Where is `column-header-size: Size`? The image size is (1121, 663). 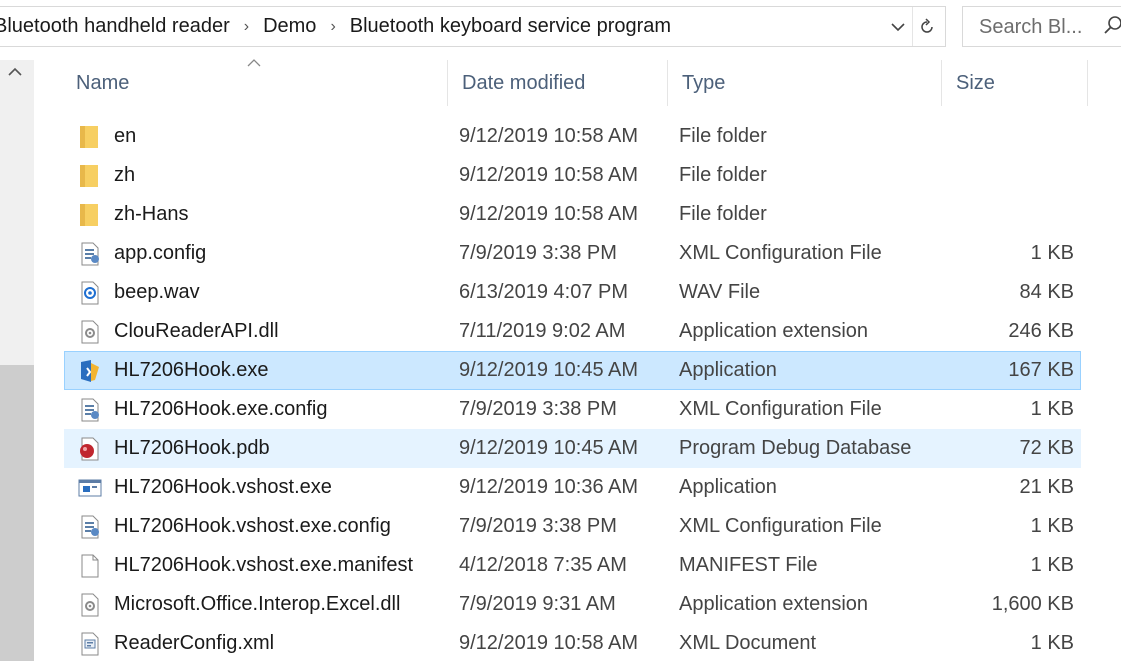
column-header-size: Size is located at coordinates (1015, 83).